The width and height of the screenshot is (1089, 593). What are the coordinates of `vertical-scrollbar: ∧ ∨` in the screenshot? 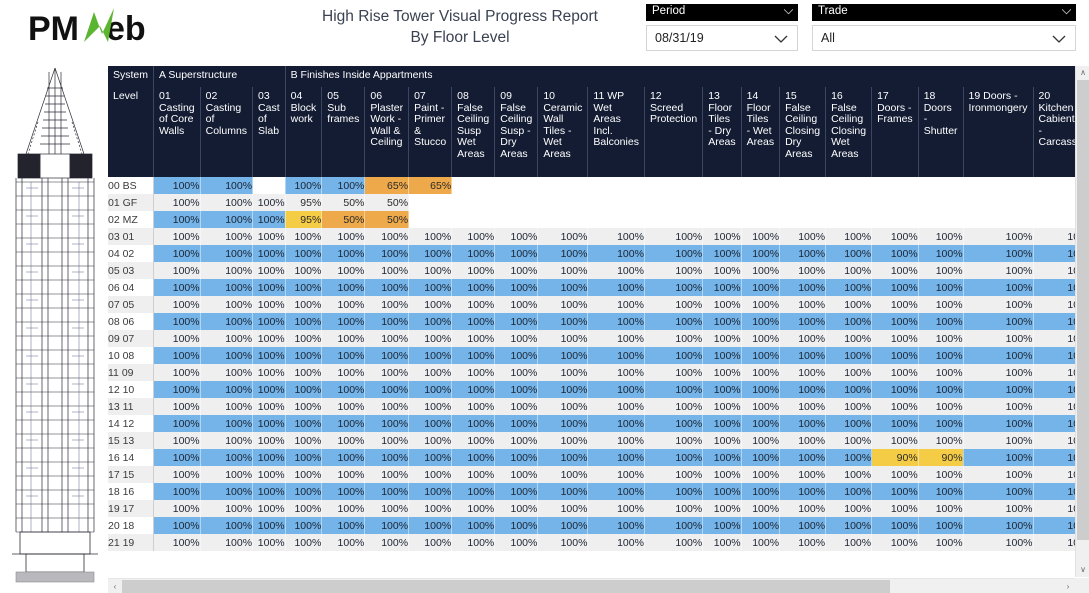 It's located at (1082, 321).